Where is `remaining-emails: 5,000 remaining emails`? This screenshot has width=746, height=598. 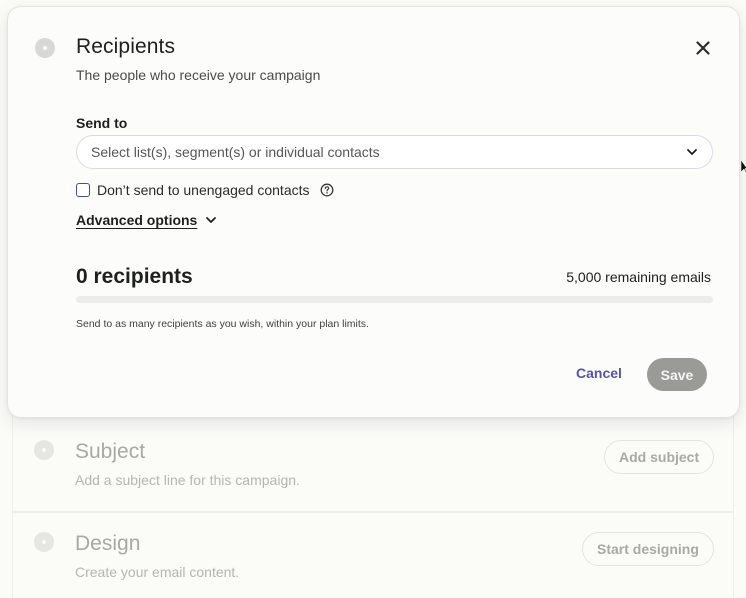
remaining-emails: 5,000 remaining emails is located at coordinates (638, 277).